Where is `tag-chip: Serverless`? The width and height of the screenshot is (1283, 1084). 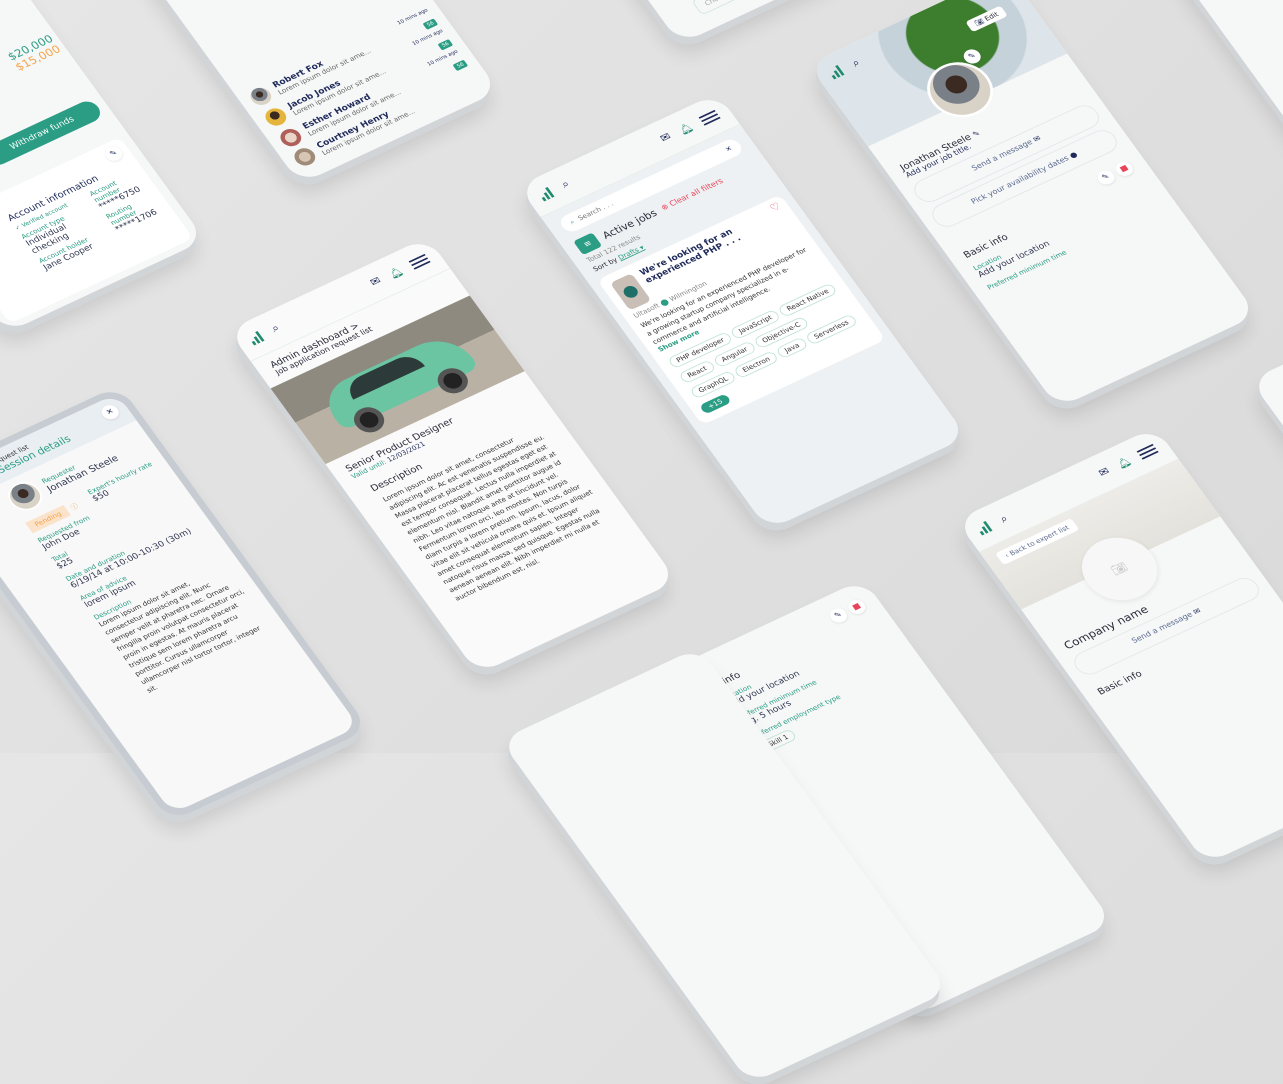
tag-chip: Serverless is located at coordinates (832, 330).